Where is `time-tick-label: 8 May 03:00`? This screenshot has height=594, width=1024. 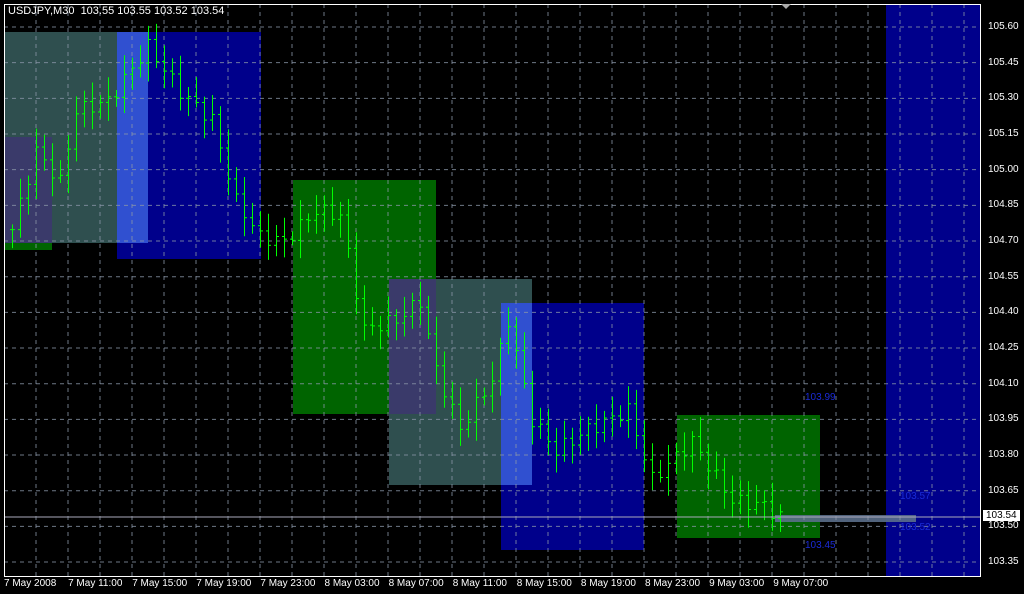
time-tick-label: 8 May 03:00 is located at coordinates (352, 583).